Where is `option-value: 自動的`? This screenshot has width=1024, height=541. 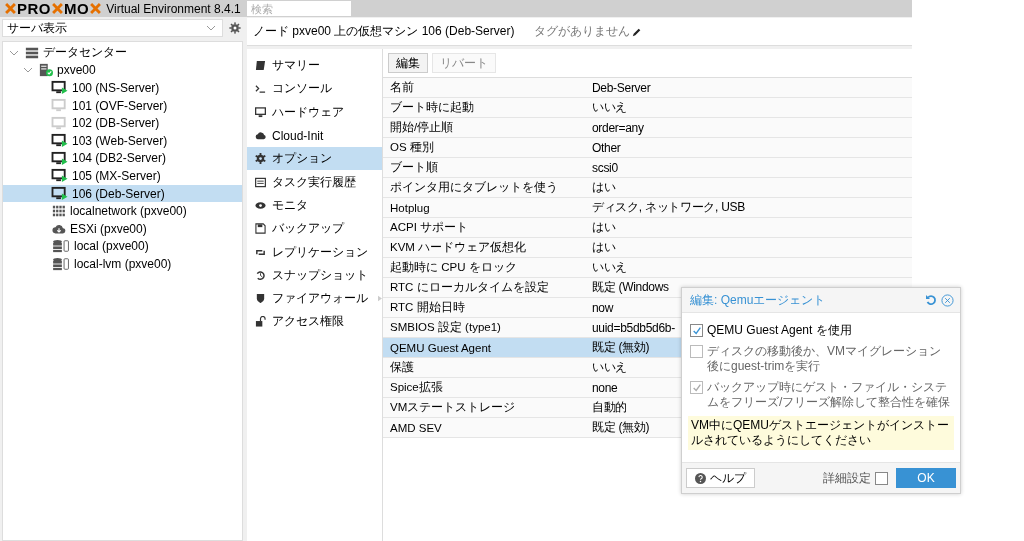 option-value: 自動的 is located at coordinates (610, 407).